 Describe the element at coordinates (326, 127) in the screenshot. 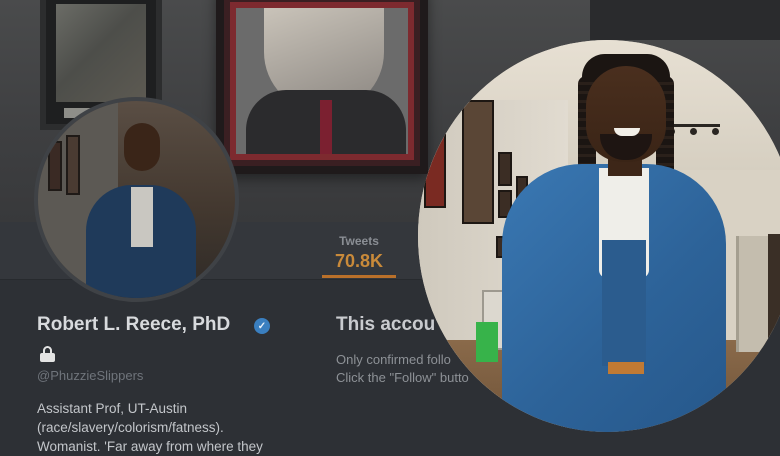

I see `portrait-tie` at that location.